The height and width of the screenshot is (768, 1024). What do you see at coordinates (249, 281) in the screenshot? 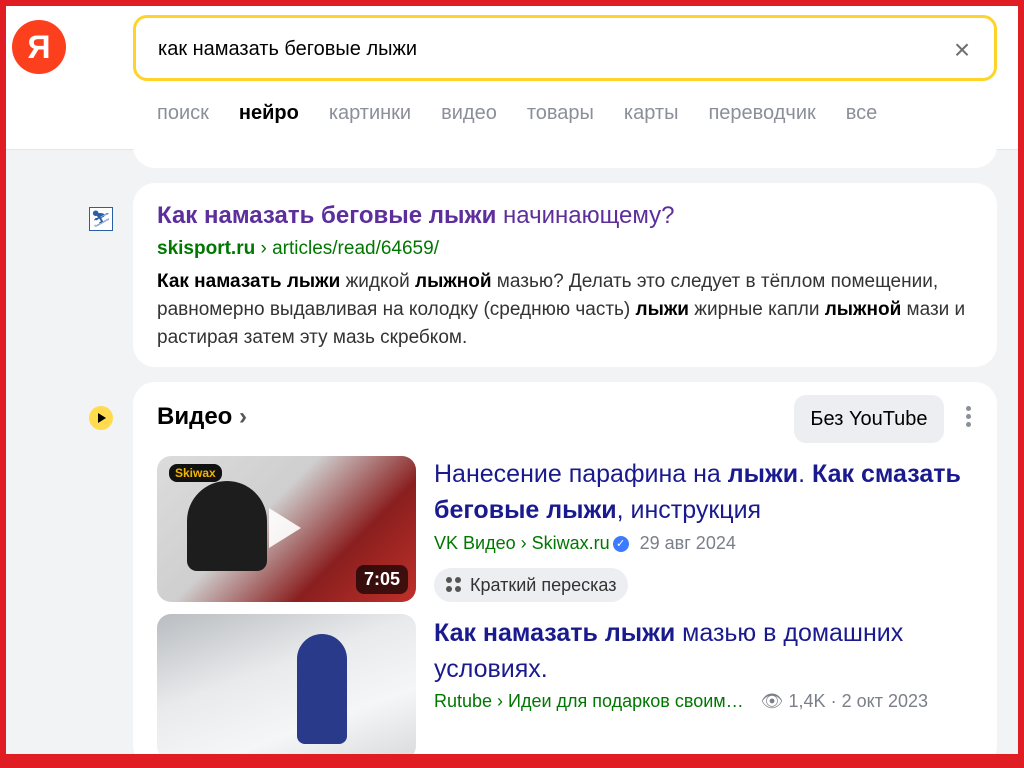
I see `snippet-part: Как намазать лыжи` at bounding box center [249, 281].